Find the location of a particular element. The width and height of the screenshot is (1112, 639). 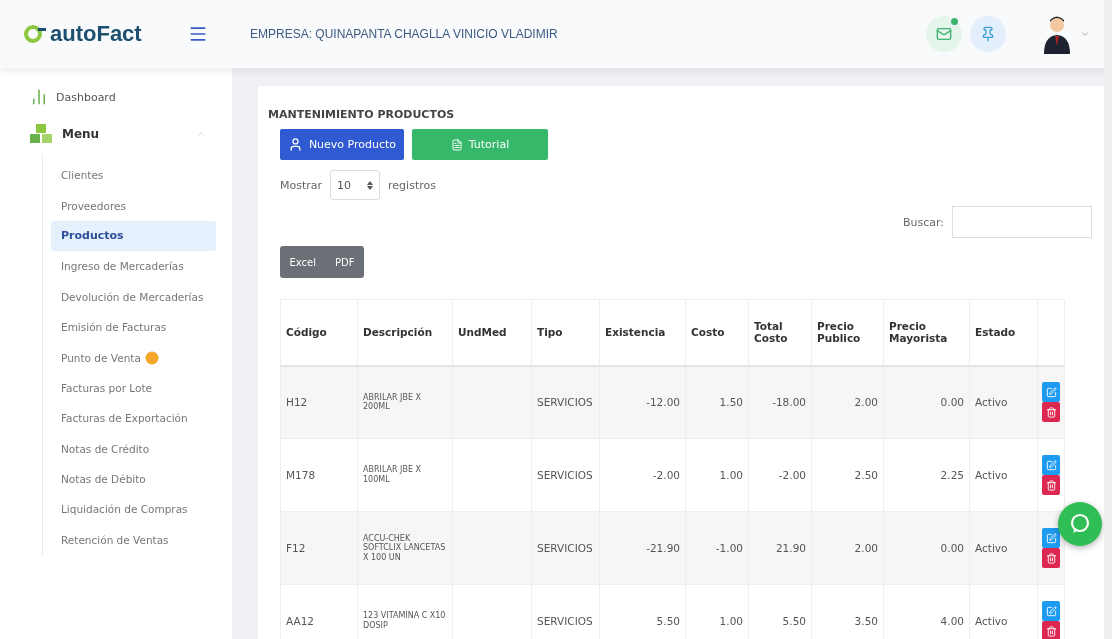

column-header: Código is located at coordinates (319, 332).